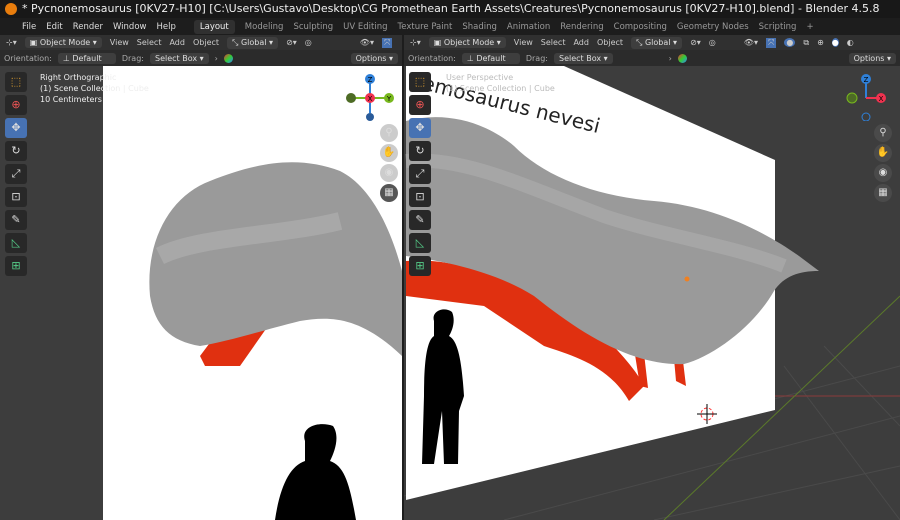 The image size is (900, 520). I want to click on perspective-toggle-icon: ▦, so click(883, 193).